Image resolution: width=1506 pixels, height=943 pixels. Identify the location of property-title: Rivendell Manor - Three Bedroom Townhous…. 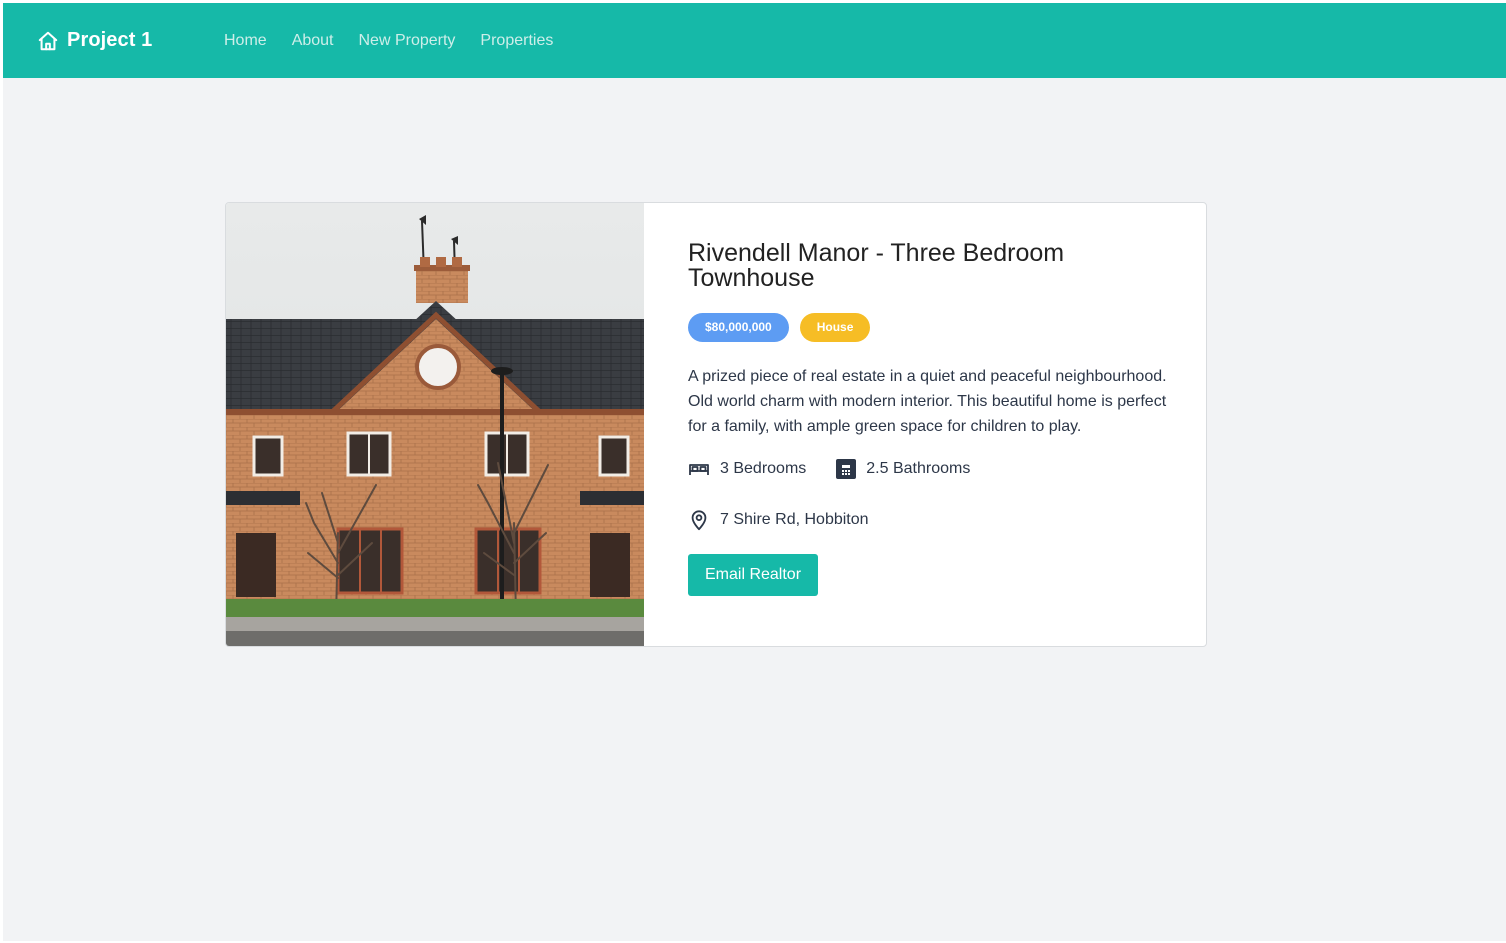
(876, 265).